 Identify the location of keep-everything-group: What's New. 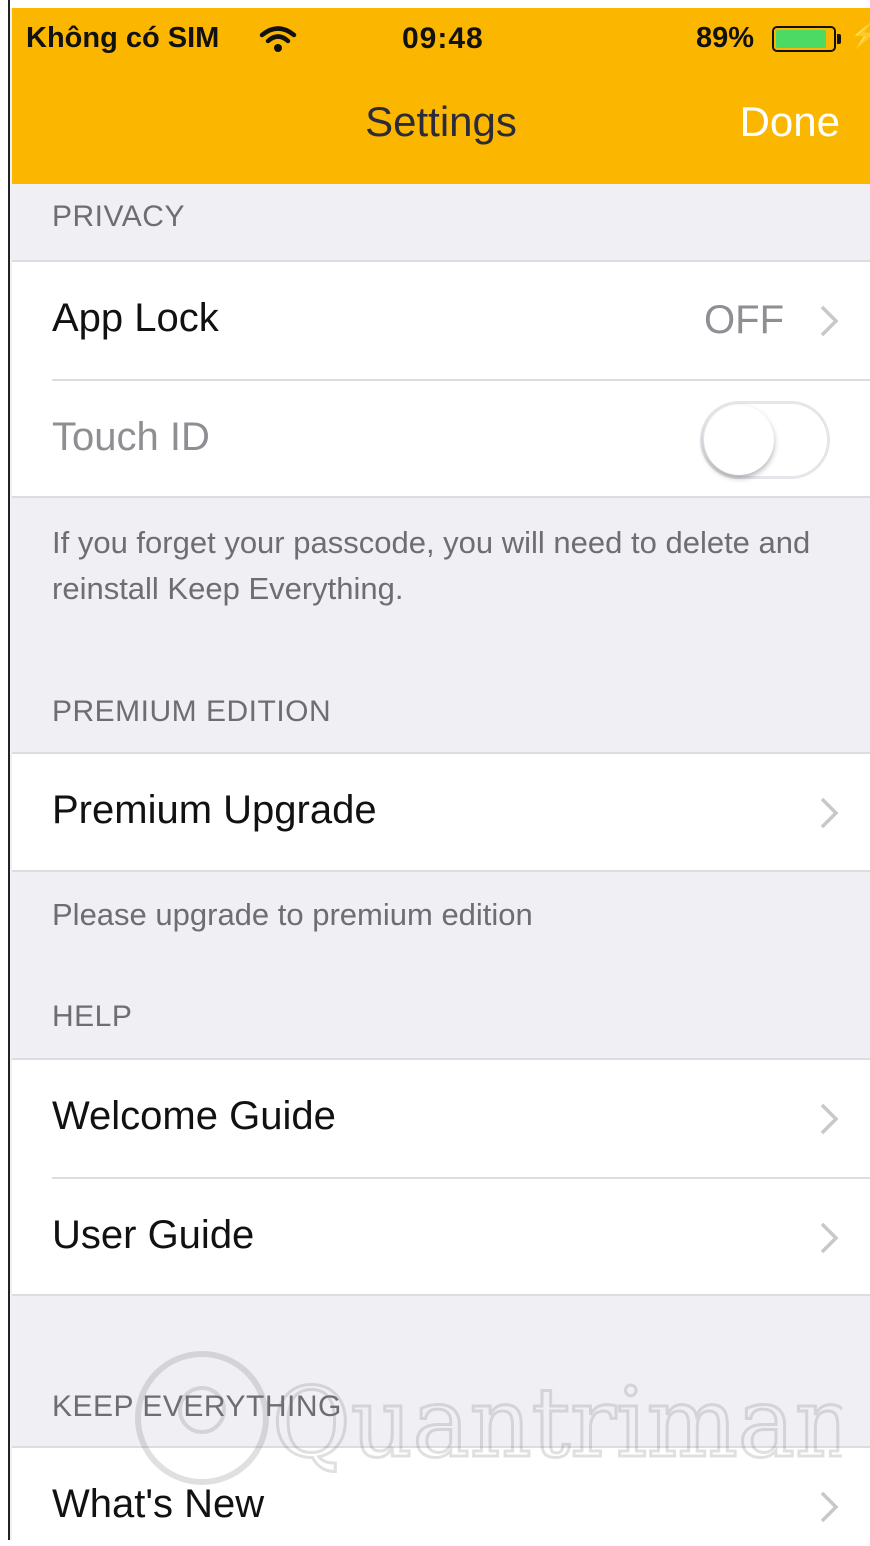
(441, 1493).